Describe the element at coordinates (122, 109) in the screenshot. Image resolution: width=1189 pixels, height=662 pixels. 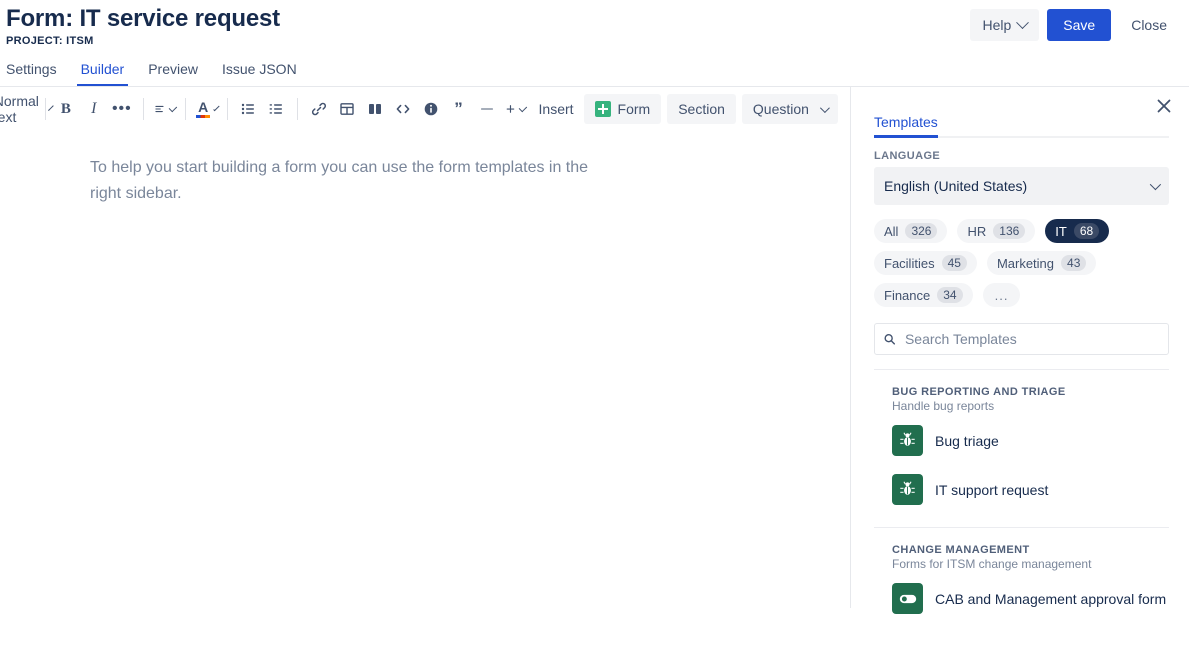
I see `more-formatting-icon: •••` at that location.